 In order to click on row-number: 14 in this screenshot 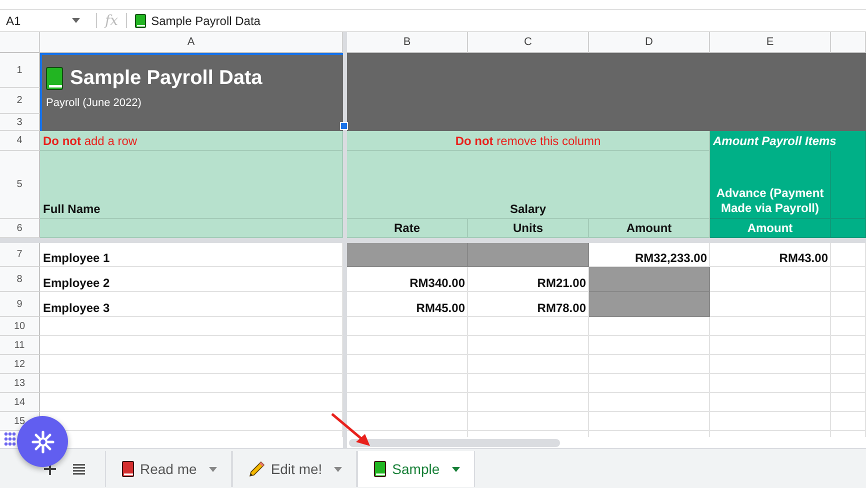, I will do `click(20, 402)`.